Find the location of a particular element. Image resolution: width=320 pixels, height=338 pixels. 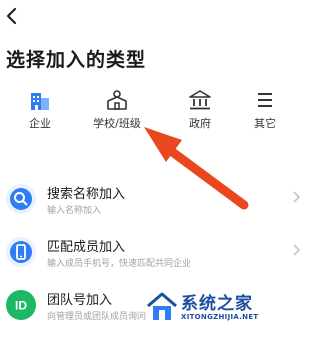

id-badge-icon: ID is located at coordinates (21, 306).